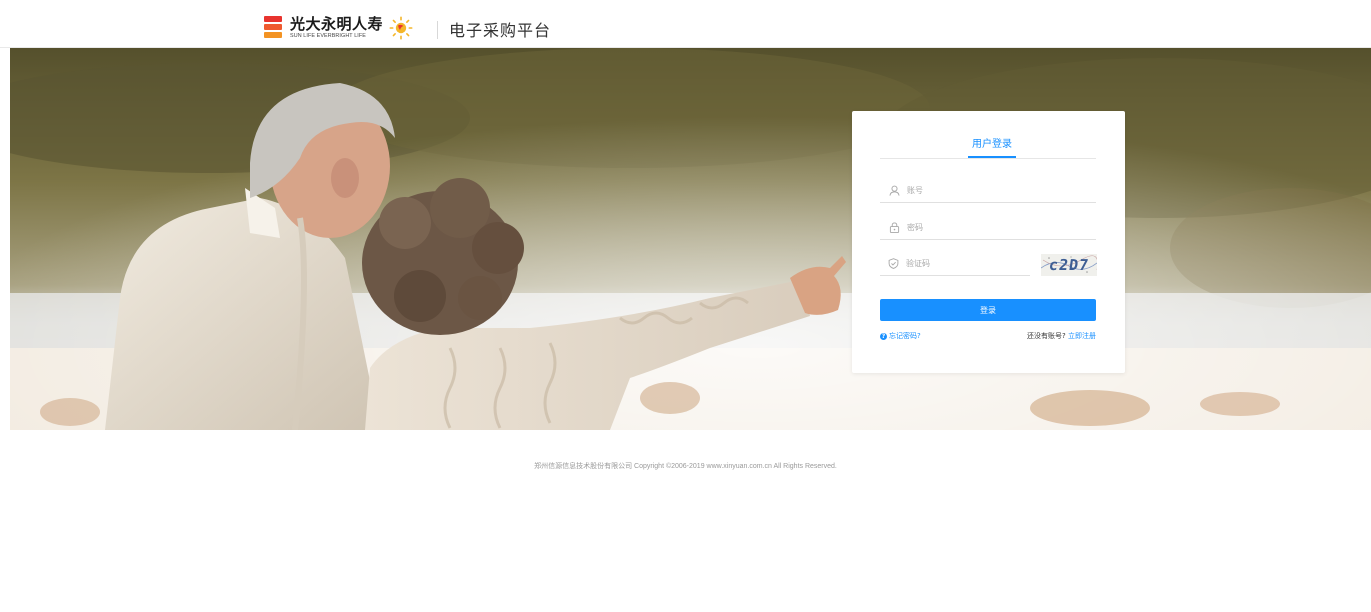  I want to click on question-circle-icon: ?, so click(883, 336).